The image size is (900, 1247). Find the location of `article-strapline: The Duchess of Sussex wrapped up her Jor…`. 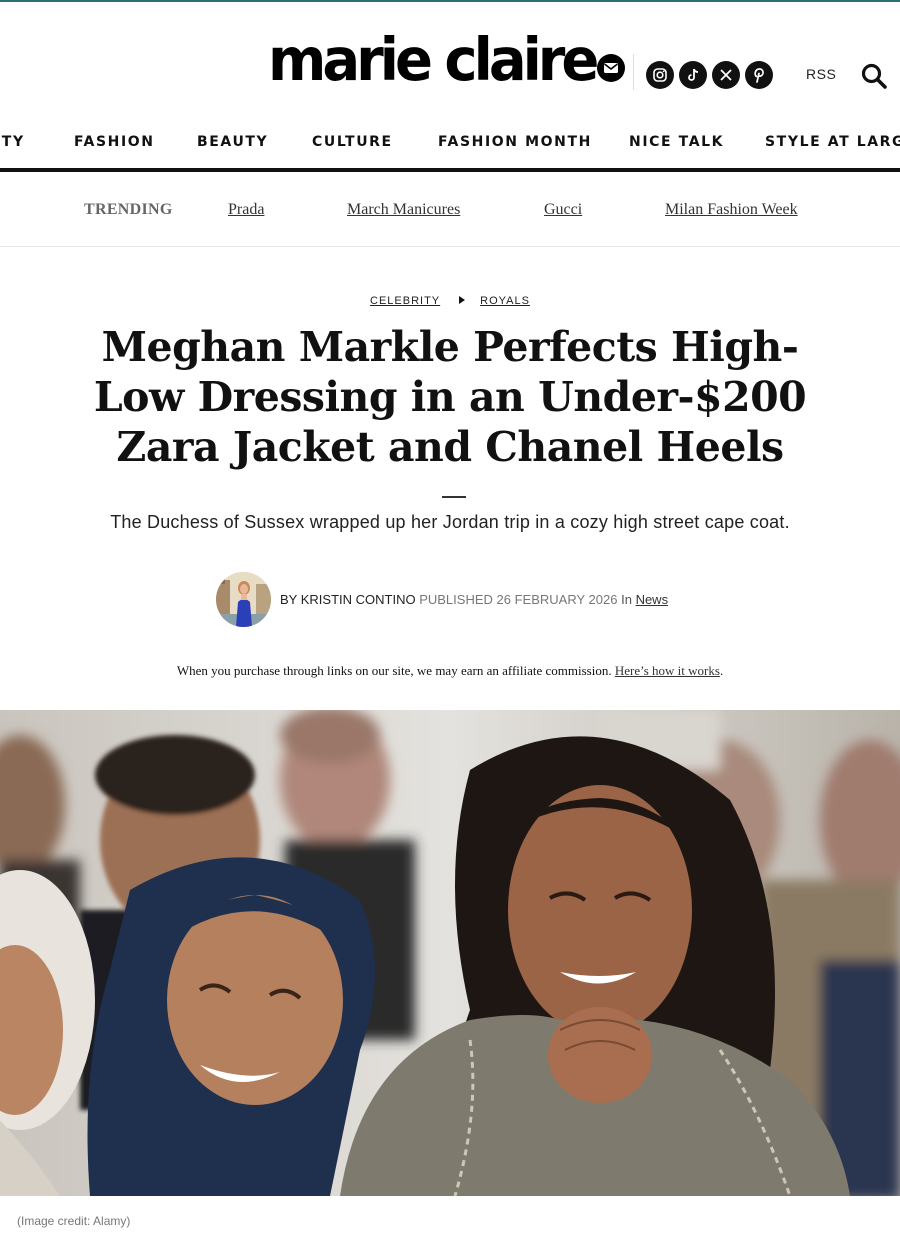

article-strapline: The Duchess of Sussex wrapped up her Jor… is located at coordinates (450, 522).